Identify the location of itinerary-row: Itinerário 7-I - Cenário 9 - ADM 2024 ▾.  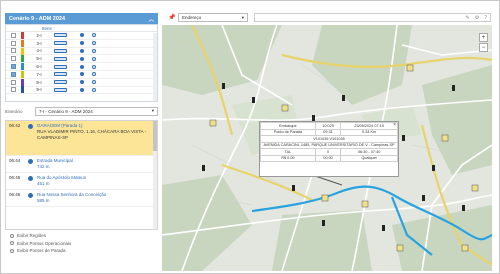
(81, 111).